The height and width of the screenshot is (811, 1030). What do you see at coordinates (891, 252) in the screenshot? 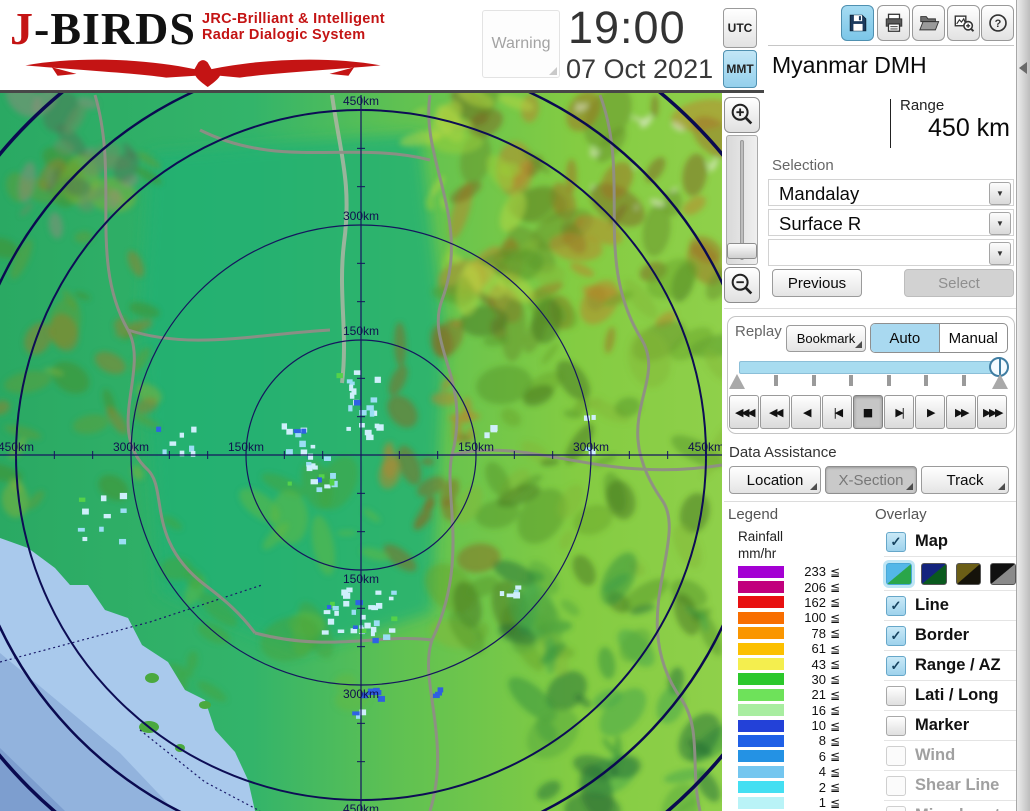
I see `option-dropdown: ▼` at bounding box center [891, 252].